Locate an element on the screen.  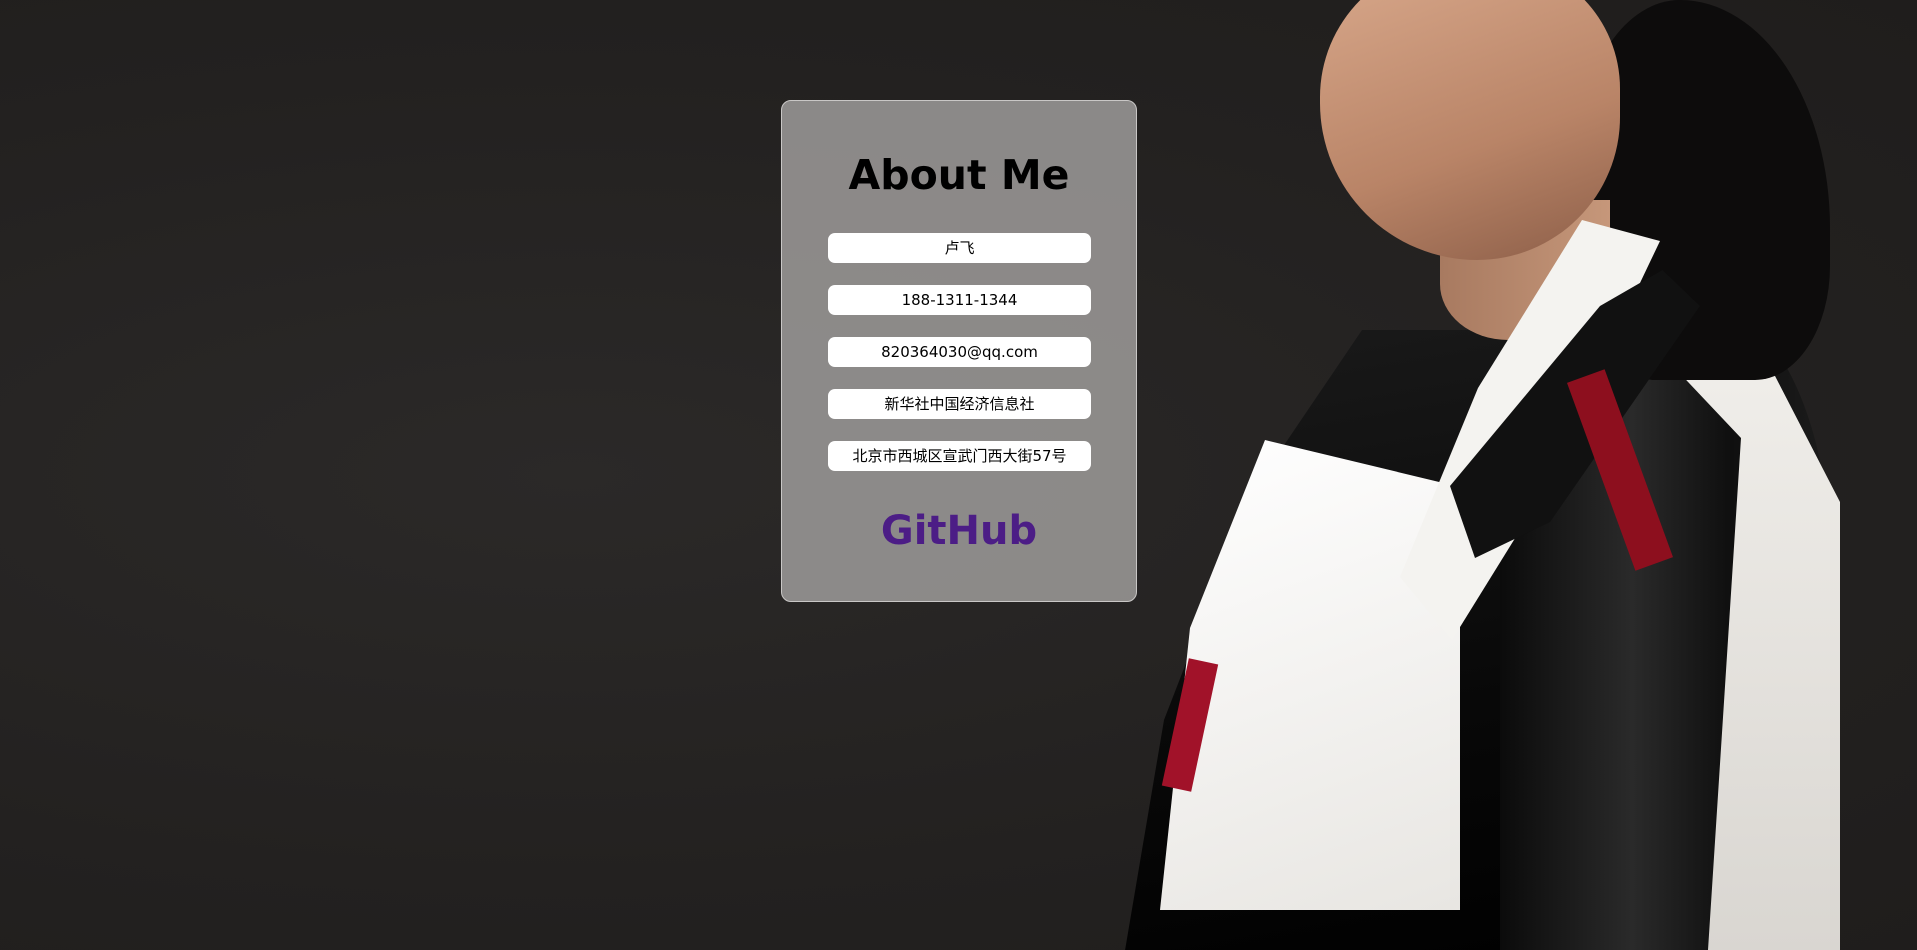
phone-field: 188-1311-1344 is located at coordinates (959, 300).